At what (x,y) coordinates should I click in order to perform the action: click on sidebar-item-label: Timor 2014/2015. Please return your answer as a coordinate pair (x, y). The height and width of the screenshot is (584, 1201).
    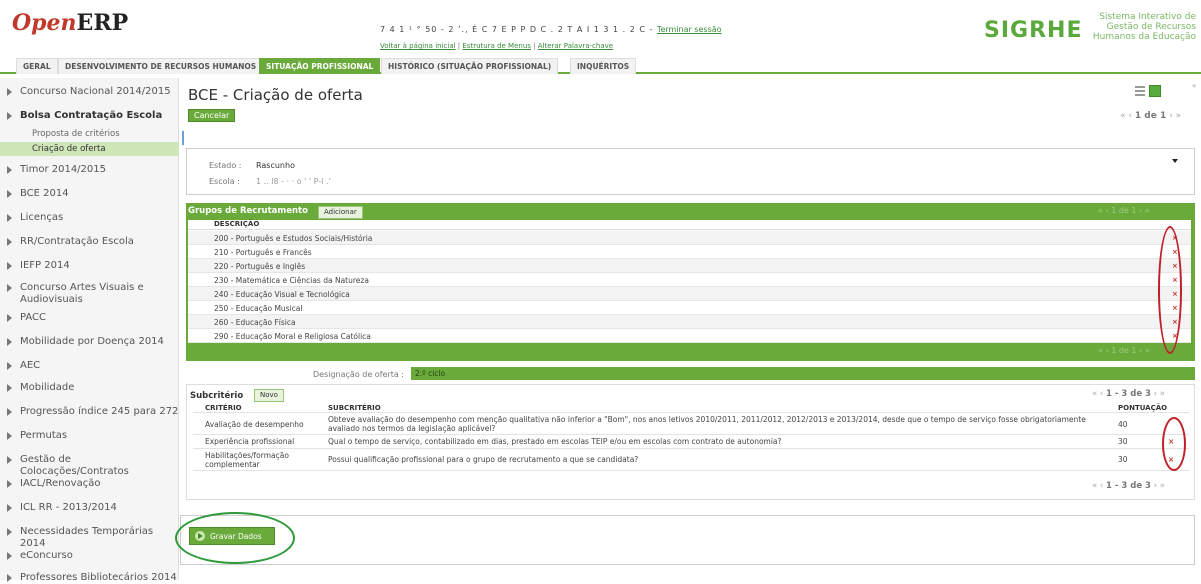
    Looking at the image, I should click on (63, 169).